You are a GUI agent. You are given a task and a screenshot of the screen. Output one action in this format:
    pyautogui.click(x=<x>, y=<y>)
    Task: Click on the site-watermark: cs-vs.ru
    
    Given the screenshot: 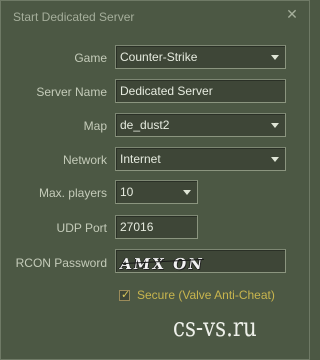 What is the action you would take?
    pyautogui.click(x=215, y=328)
    